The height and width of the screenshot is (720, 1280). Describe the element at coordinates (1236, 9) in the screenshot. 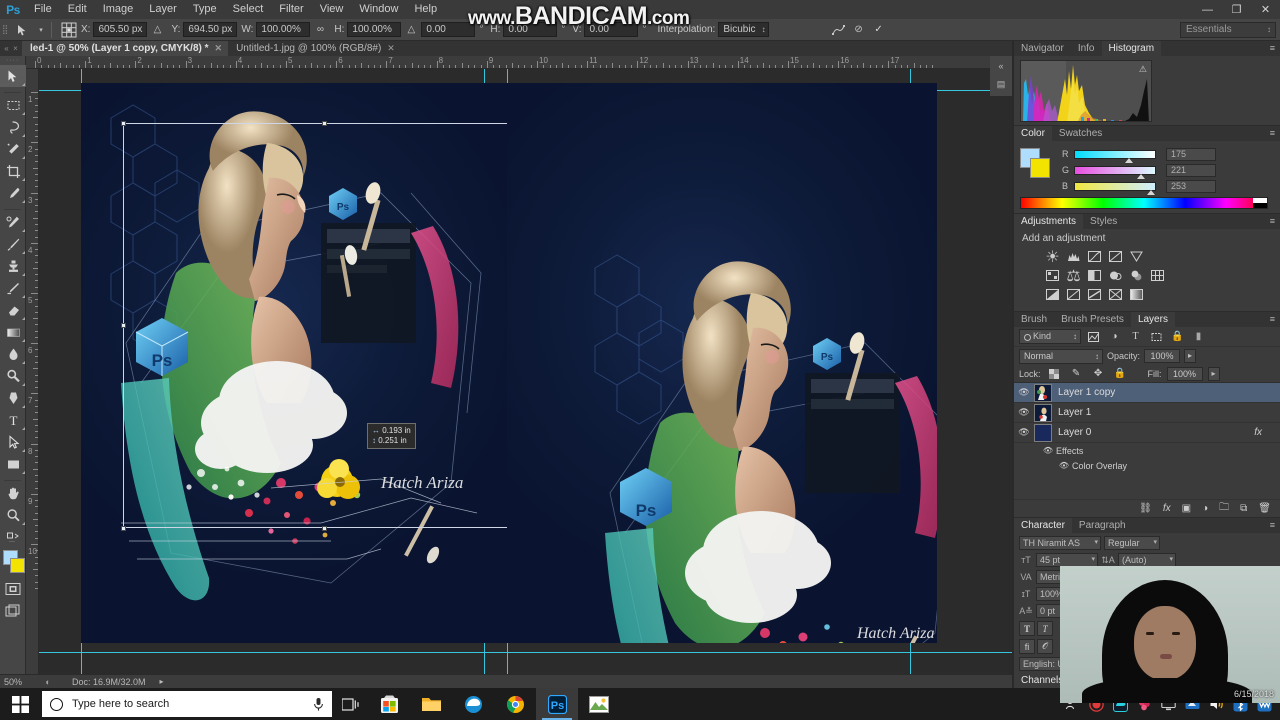

I see `restore-button: ❐` at that location.